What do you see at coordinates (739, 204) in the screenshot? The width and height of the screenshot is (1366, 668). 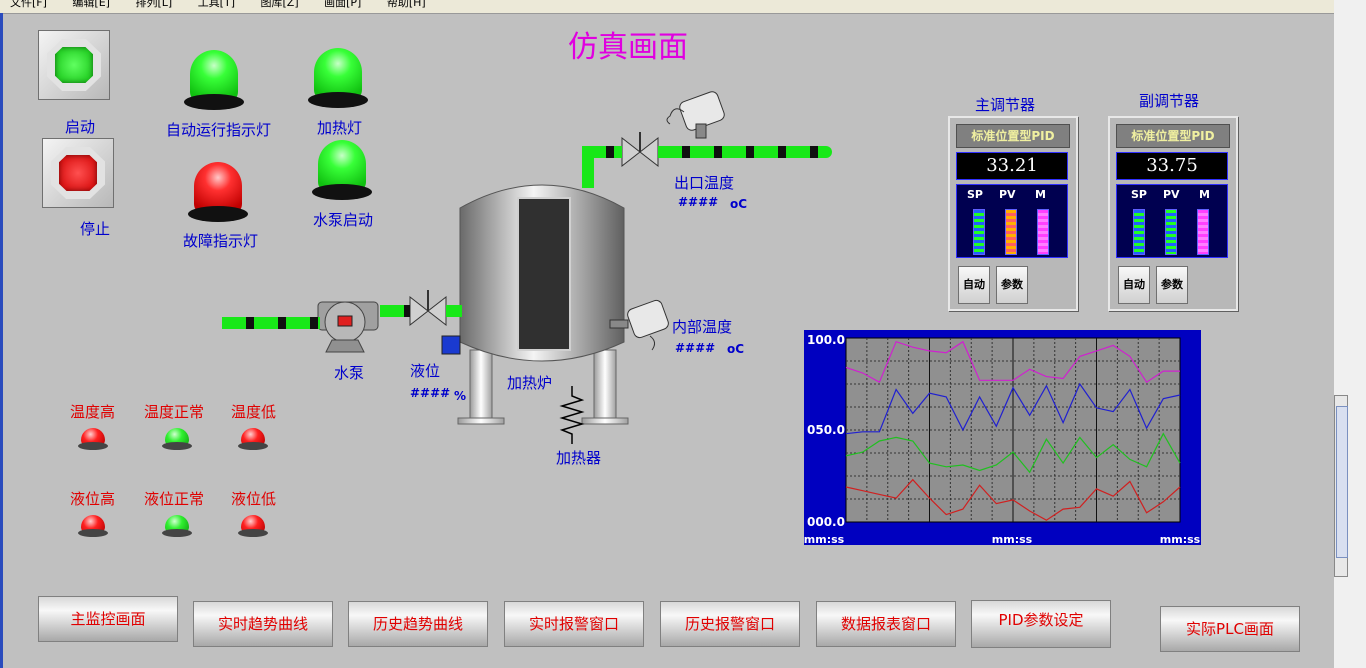 I see `outlet-temp-unit: oC` at bounding box center [739, 204].